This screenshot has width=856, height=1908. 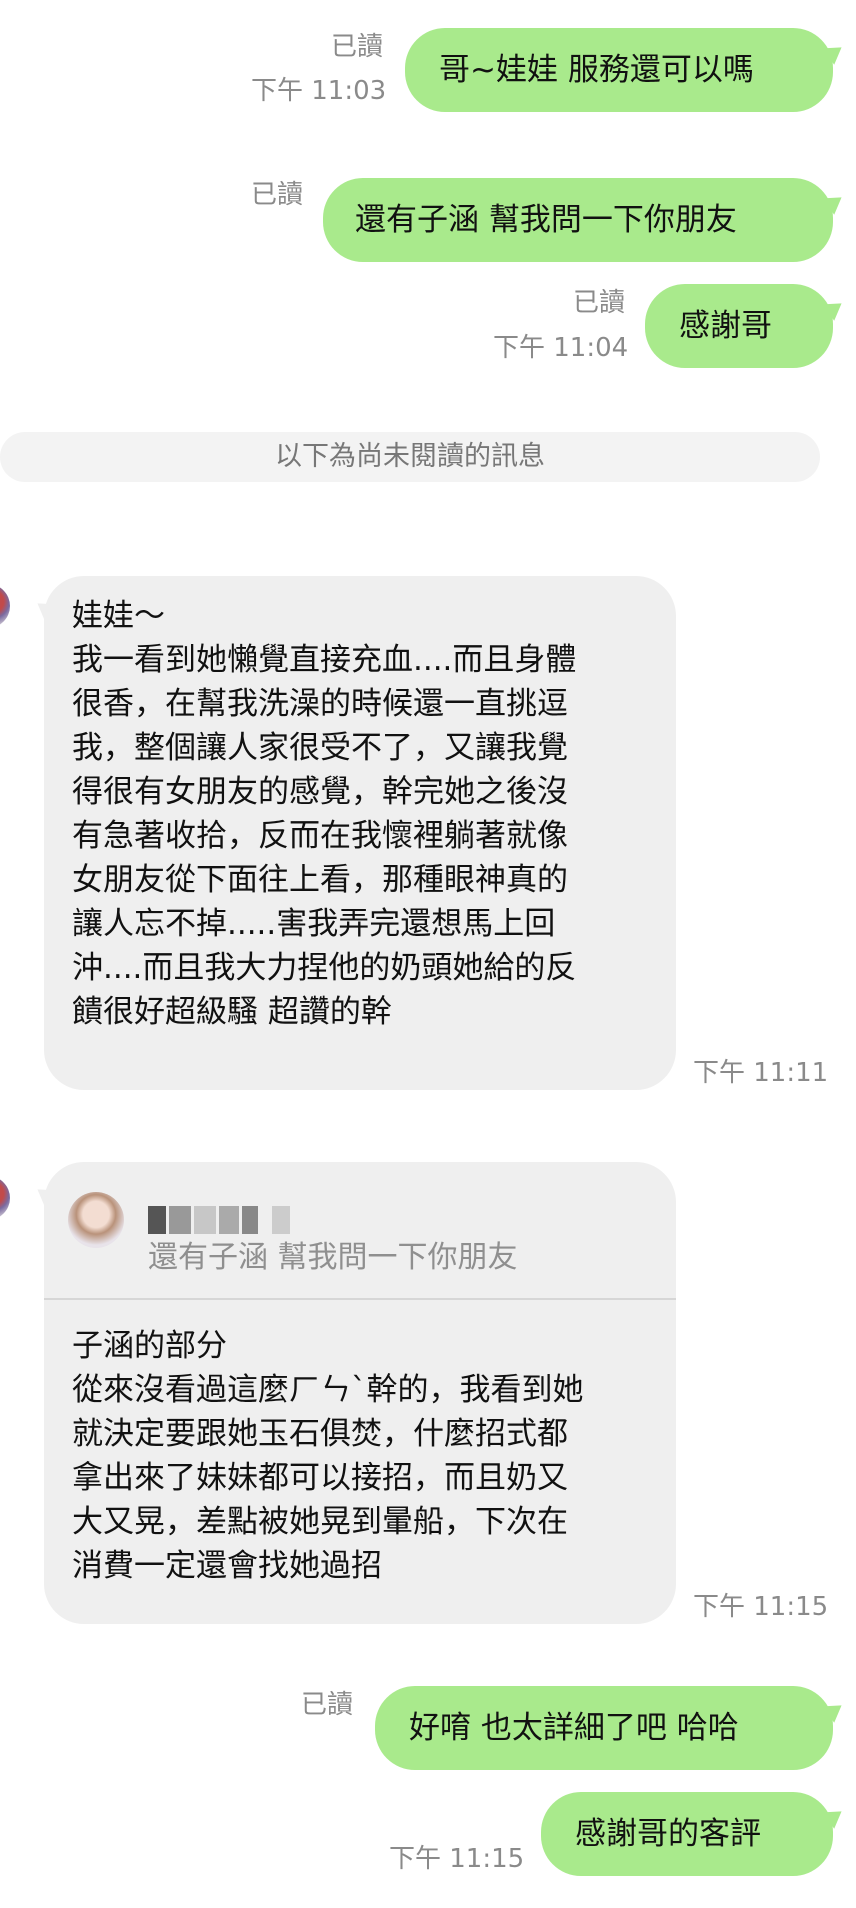 What do you see at coordinates (232, 1012) in the screenshot?
I see `message-line: 饋很好超級騷 超讚的幹` at bounding box center [232, 1012].